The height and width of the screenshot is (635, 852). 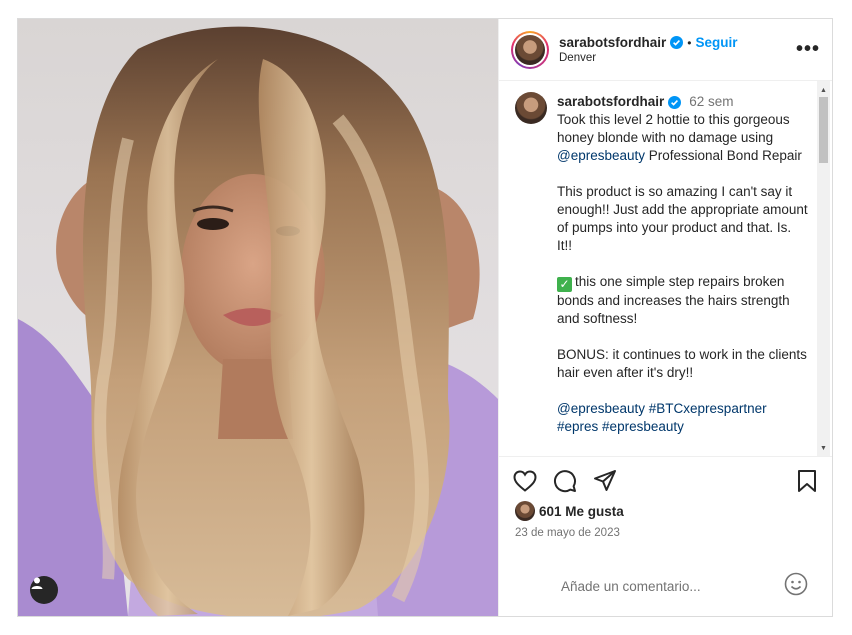 I want to click on location-link: Denver, so click(x=677, y=58).